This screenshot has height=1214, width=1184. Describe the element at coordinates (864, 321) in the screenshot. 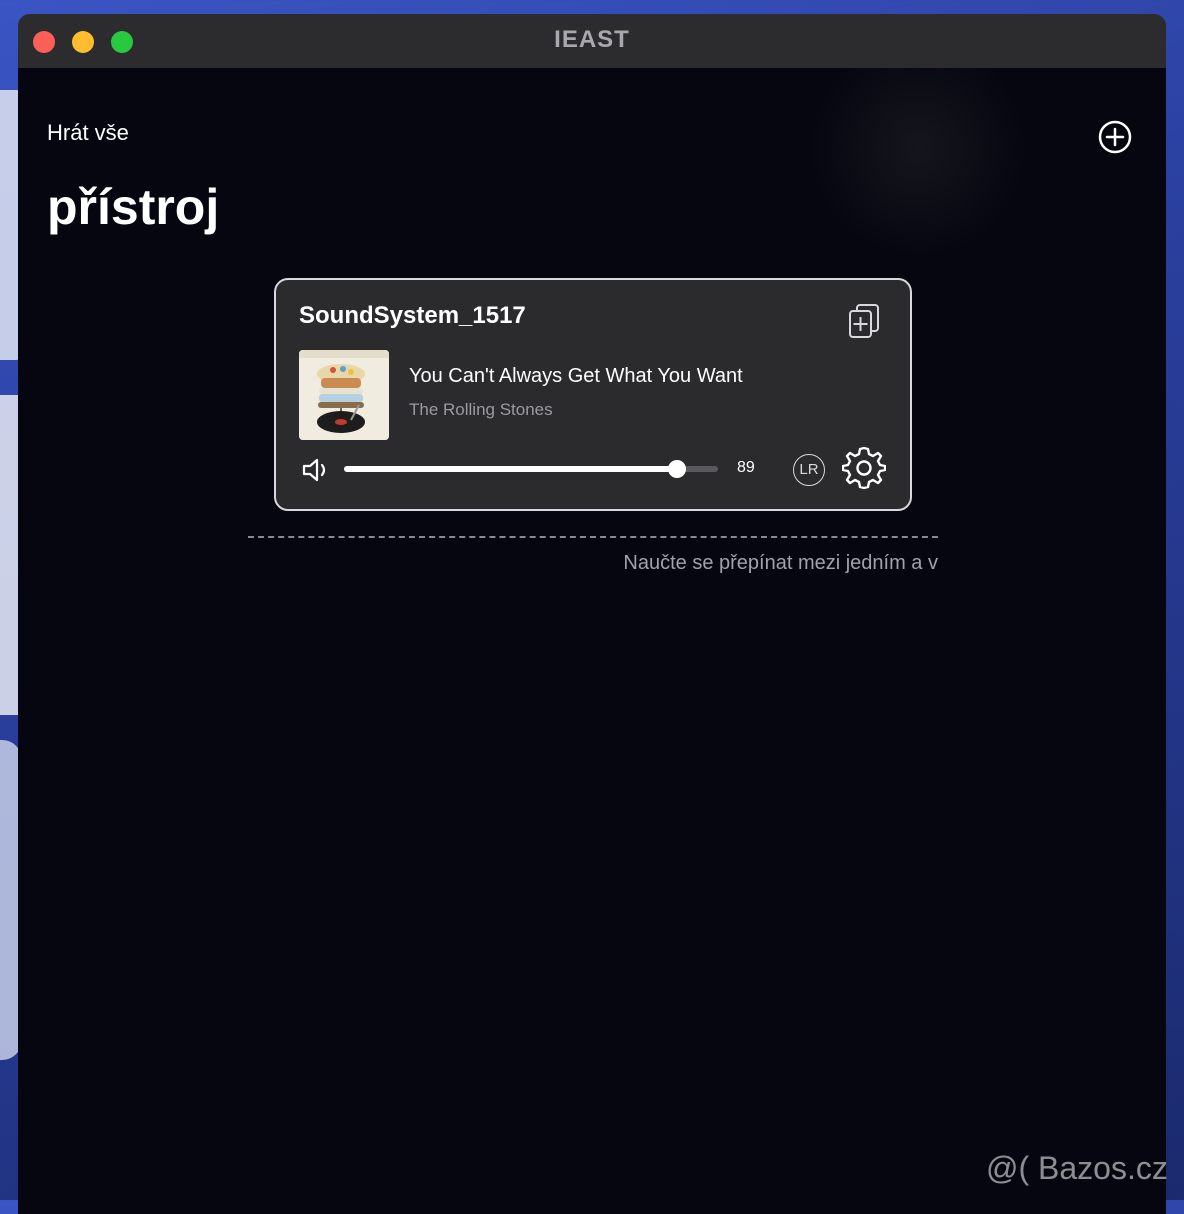

I see `add-group-icon` at that location.